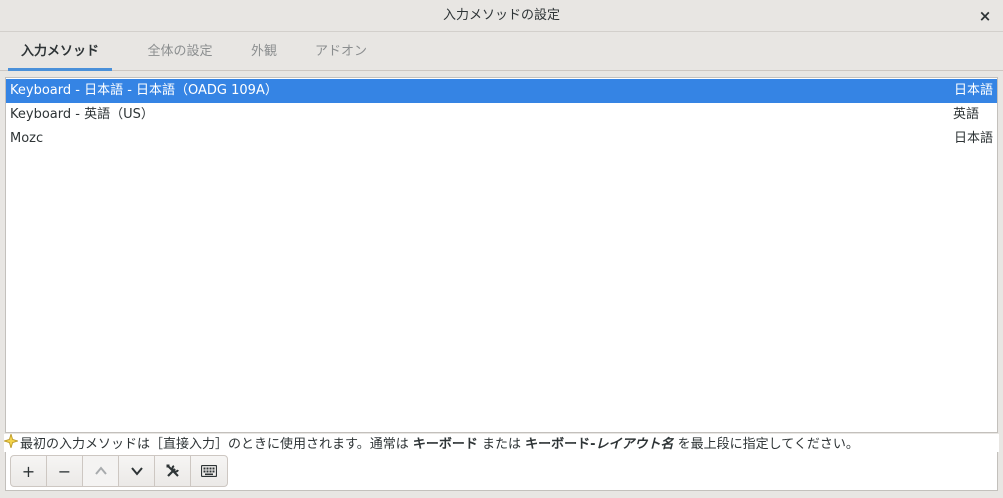 The height and width of the screenshot is (498, 1003). I want to click on chevron-down-icon, so click(137, 471).